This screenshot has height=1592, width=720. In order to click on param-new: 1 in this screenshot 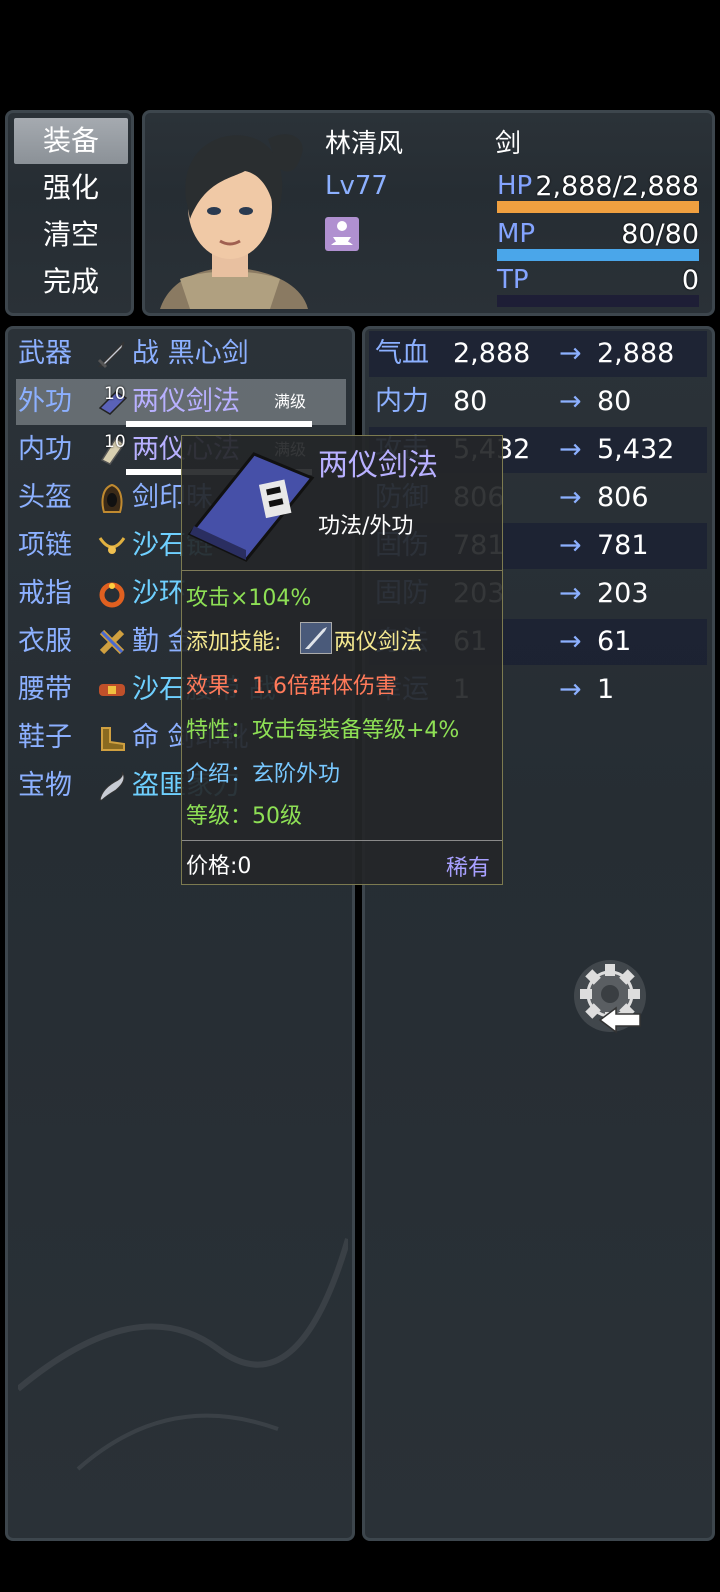, I will do `click(606, 689)`.